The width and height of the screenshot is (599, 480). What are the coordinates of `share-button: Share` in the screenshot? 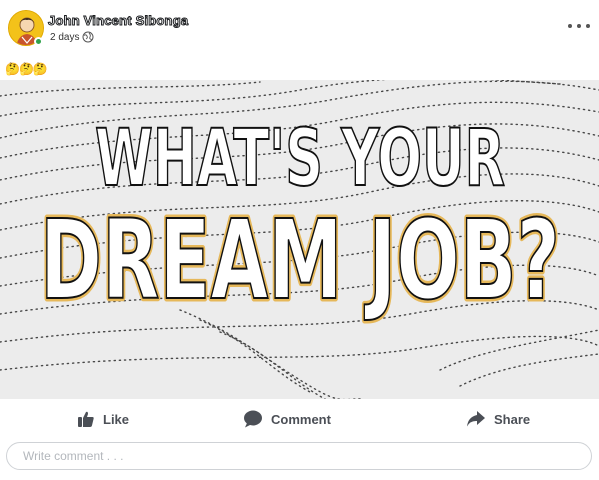 It's located at (498, 419).